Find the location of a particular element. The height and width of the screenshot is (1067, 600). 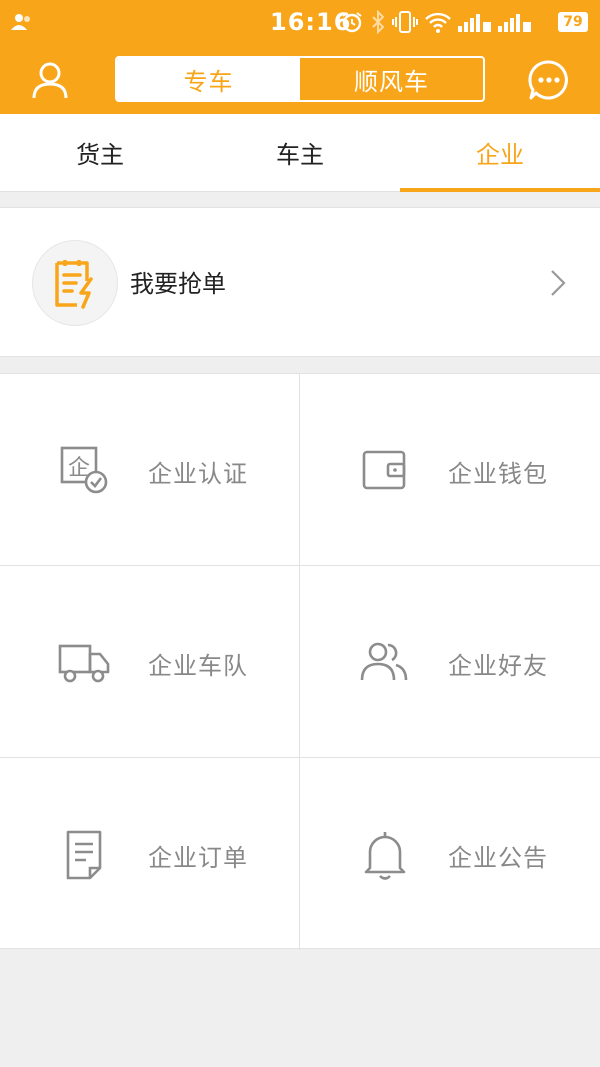

contacts-status-icon is located at coordinates (20, 22).